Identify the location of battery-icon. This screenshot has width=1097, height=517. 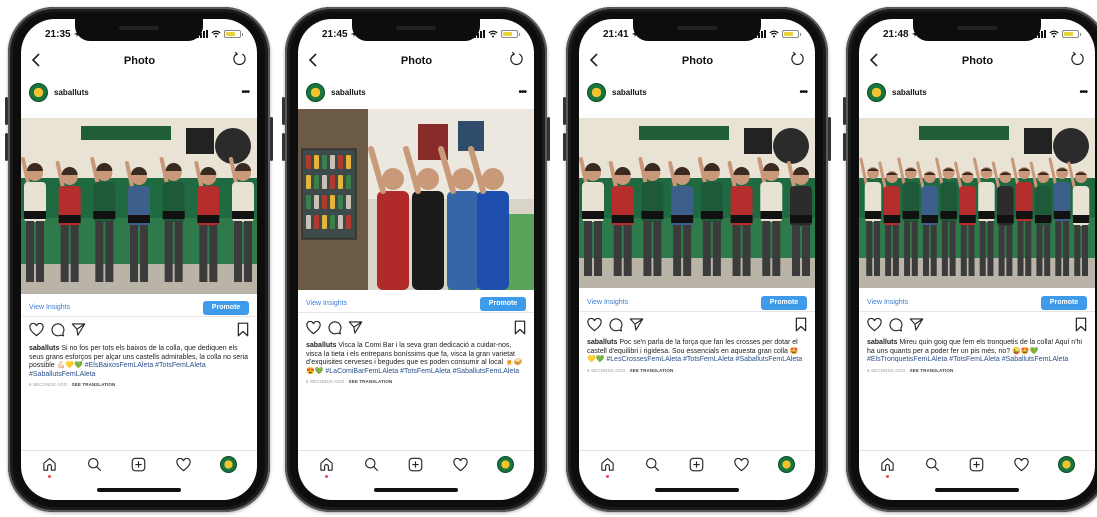
(791, 34).